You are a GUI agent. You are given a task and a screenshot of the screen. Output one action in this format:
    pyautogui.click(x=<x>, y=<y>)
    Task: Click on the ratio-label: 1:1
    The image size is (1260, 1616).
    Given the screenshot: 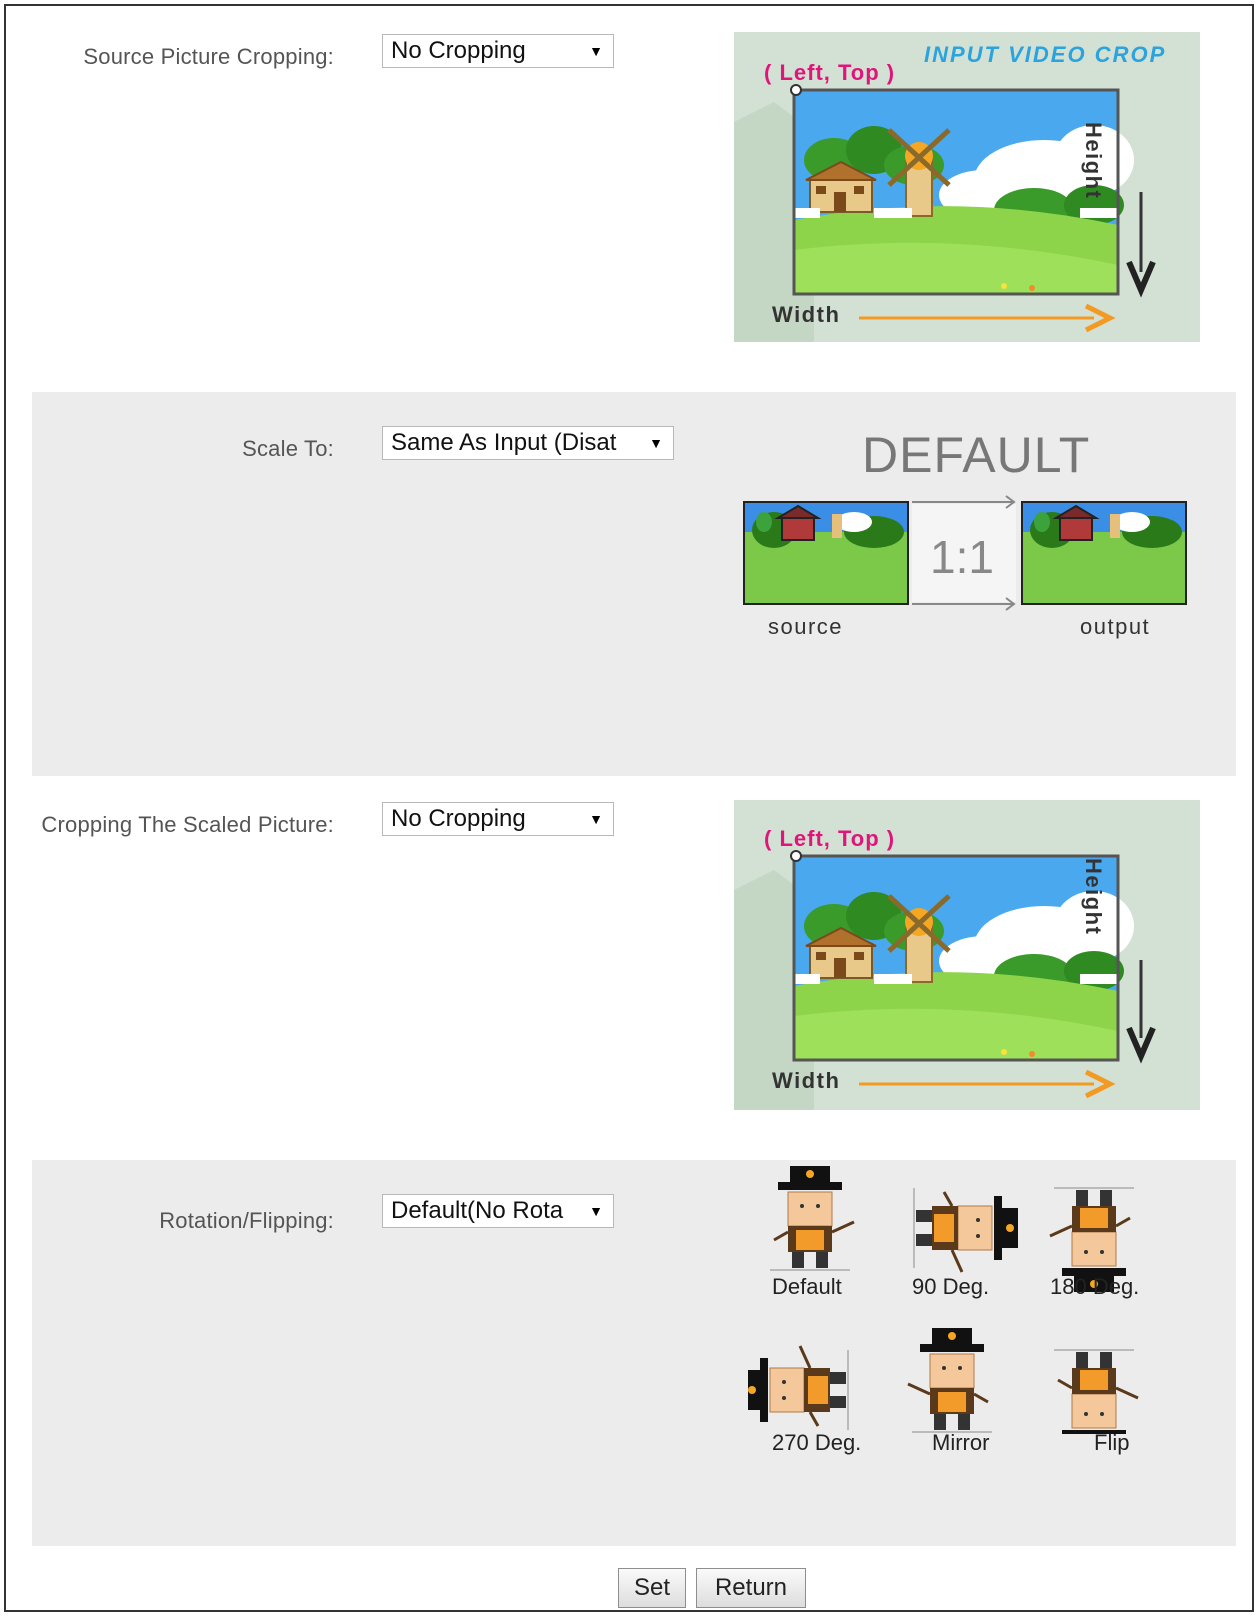 What is the action you would take?
    pyautogui.click(x=962, y=557)
    